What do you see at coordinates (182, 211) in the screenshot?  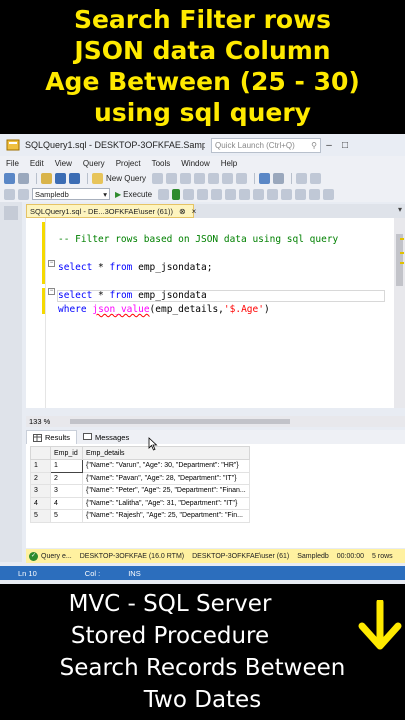 I see `pin-icon: ⊗` at bounding box center [182, 211].